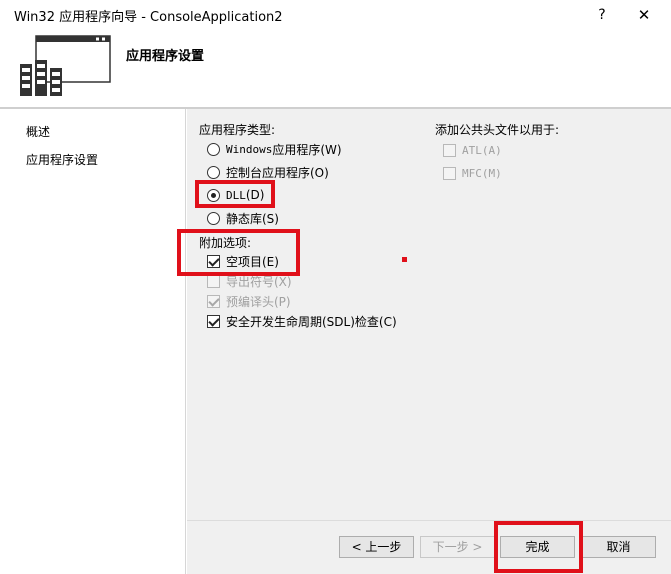 The height and width of the screenshot is (574, 671). What do you see at coordinates (258, 301) in the screenshot?
I see `checkbox-label: 预编译头(P)` at bounding box center [258, 301].